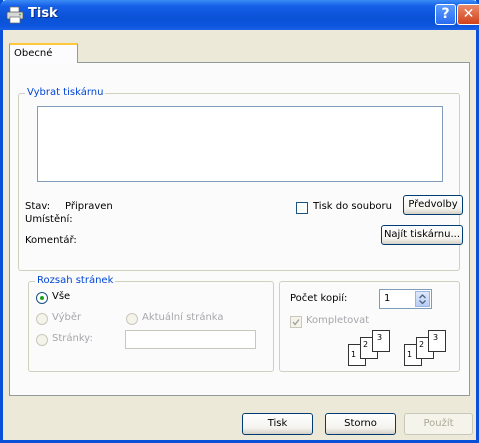 This screenshot has height=443, width=479. I want to click on close-icon: ✕, so click(468, 14).